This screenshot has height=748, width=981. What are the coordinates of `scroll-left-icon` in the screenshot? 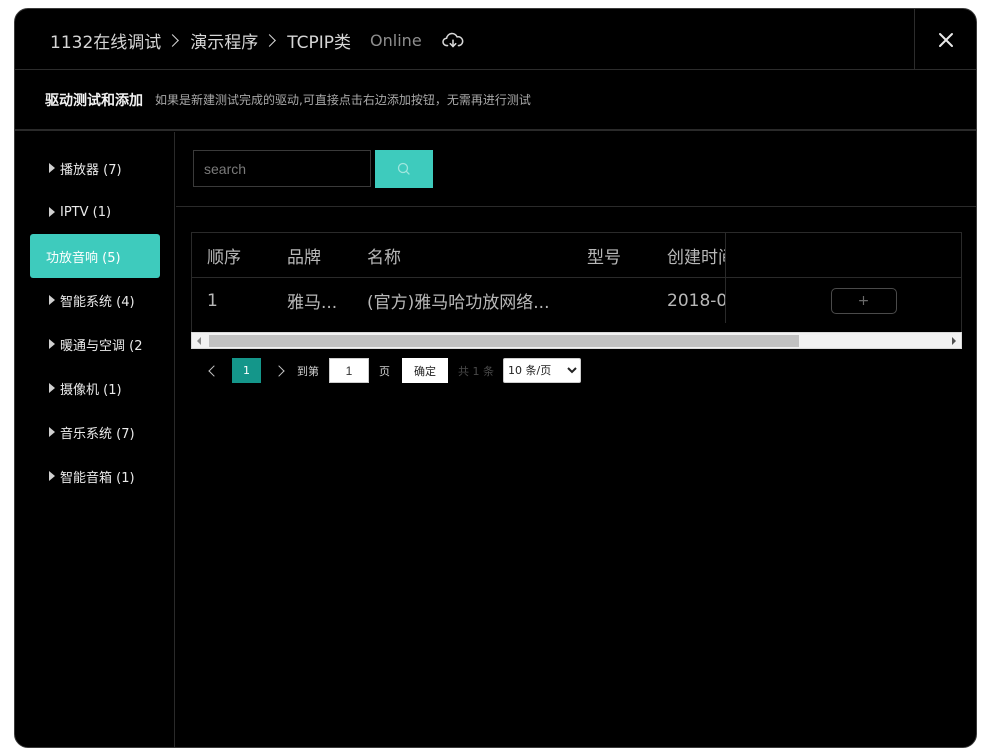 It's located at (199, 341).